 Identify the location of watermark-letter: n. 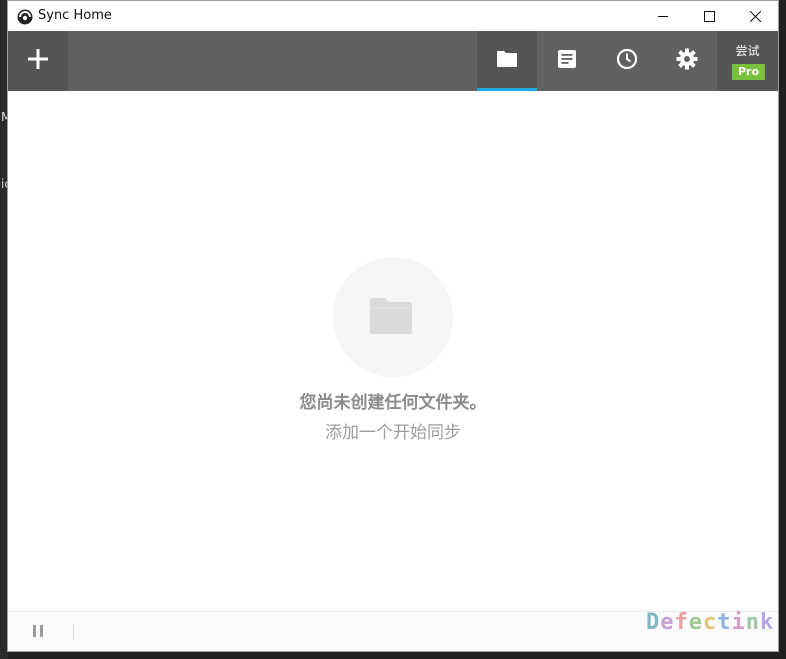
(752, 622).